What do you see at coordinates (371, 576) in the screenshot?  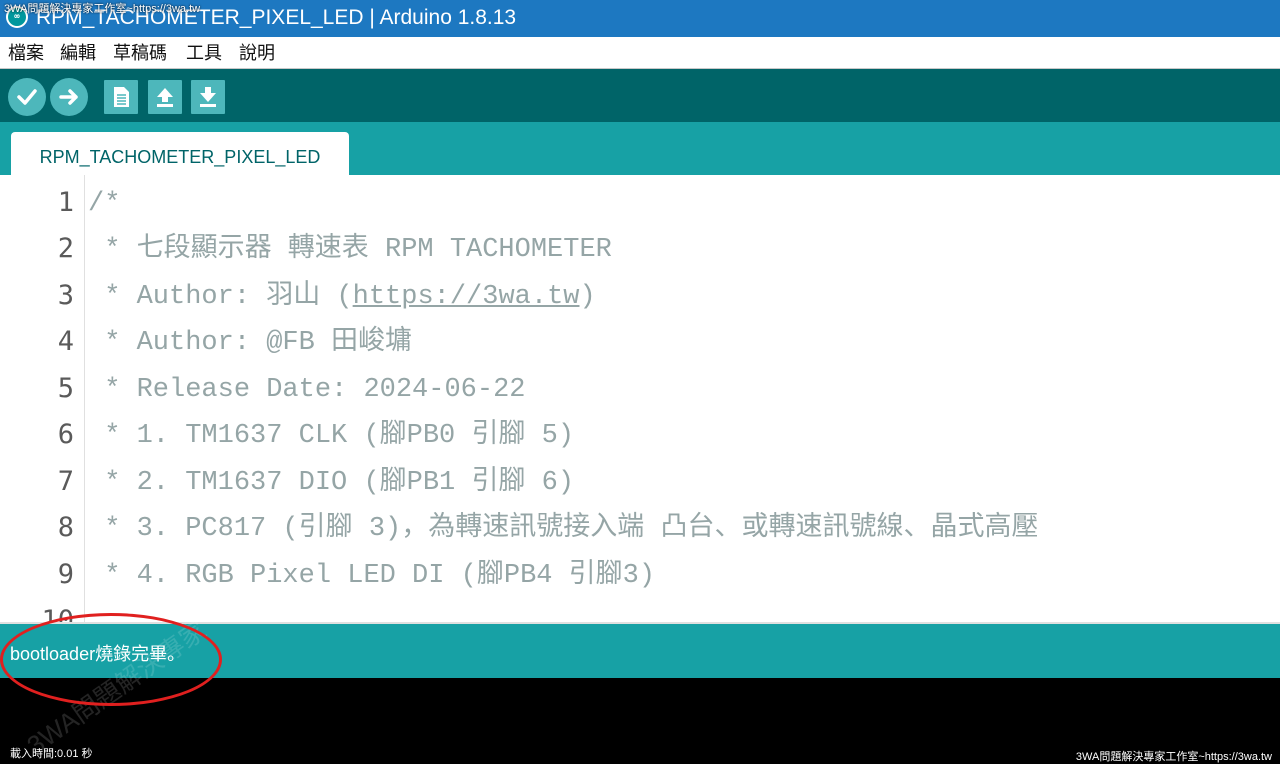 I see `code-line: * 4. RGB Pixel LED DI (腳PB4 引腳3)` at bounding box center [371, 576].